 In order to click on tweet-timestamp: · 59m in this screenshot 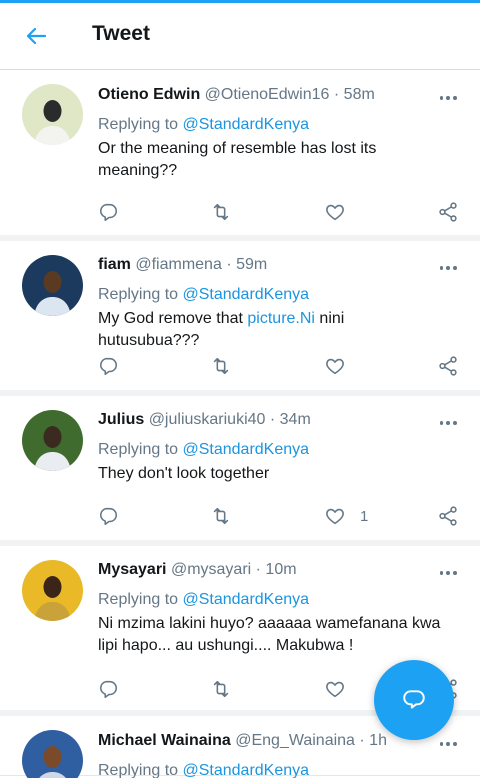, I will do `click(247, 264)`.